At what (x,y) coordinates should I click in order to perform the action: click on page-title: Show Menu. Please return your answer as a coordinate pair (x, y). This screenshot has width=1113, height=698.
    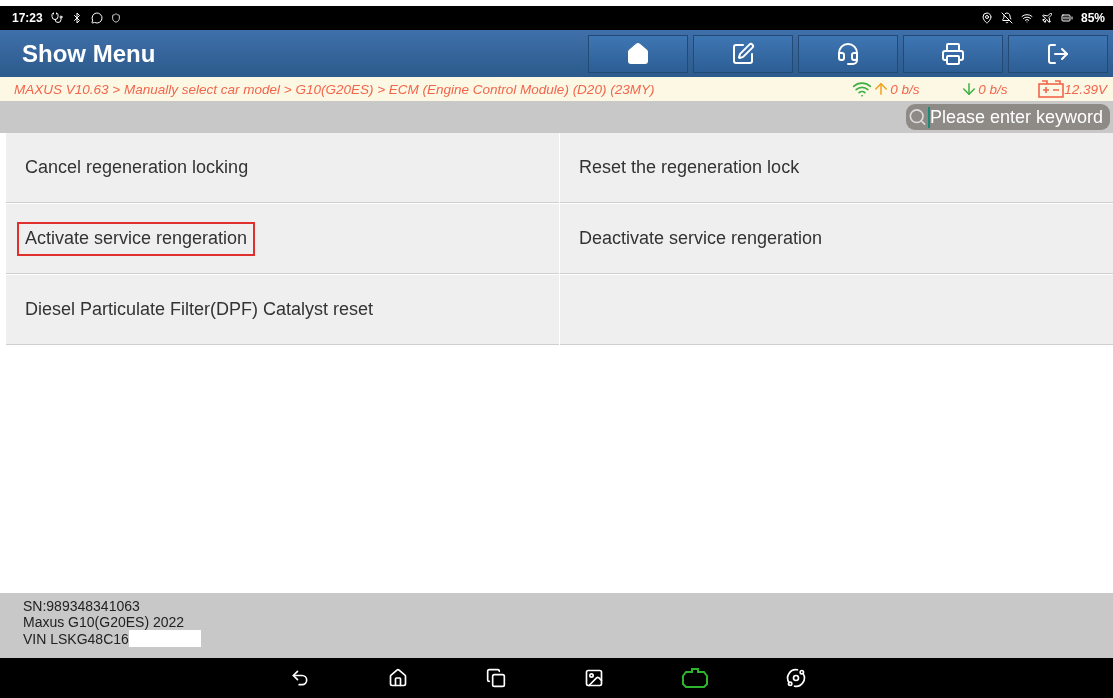
    Looking at the image, I should click on (89, 53).